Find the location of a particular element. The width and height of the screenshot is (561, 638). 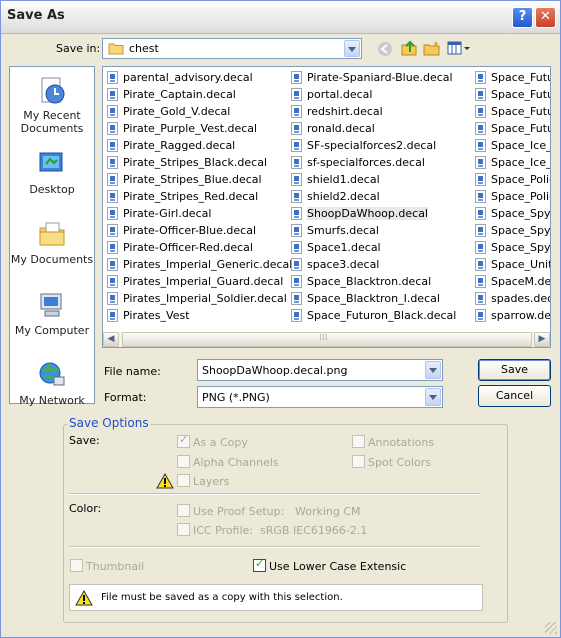

file-item: Space_Unitro is located at coordinates (511, 264).